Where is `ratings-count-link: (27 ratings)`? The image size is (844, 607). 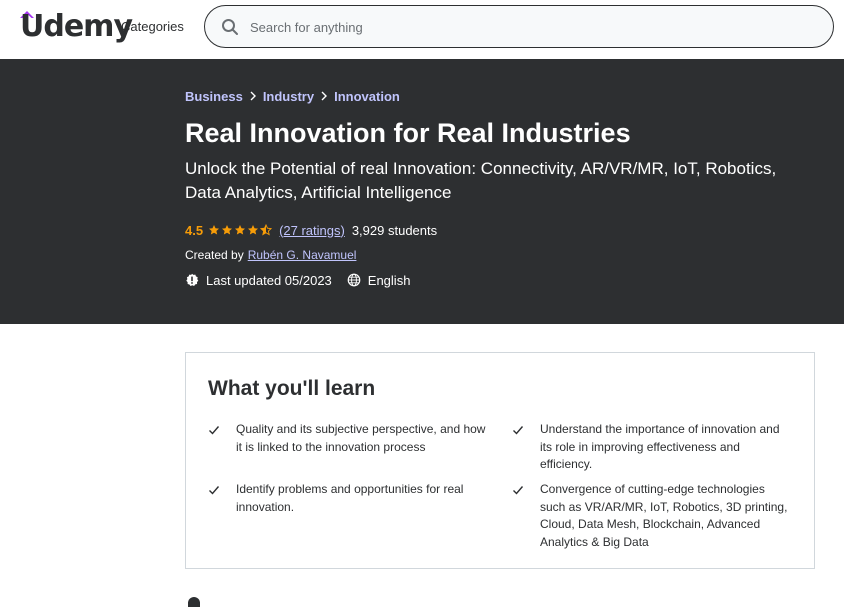 ratings-count-link: (27 ratings) is located at coordinates (312, 230).